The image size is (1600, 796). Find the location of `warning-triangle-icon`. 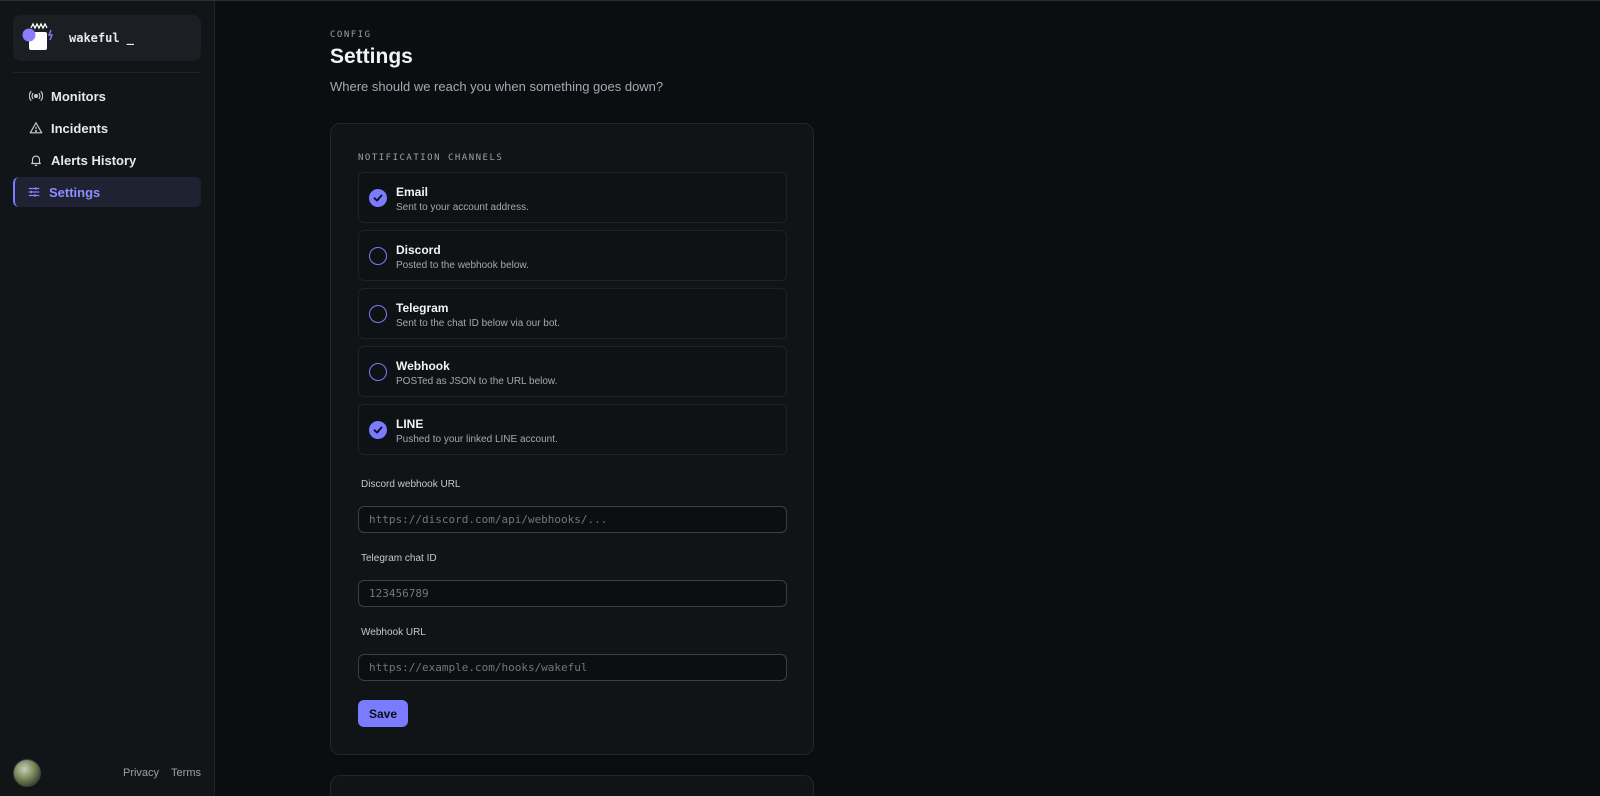

warning-triangle-icon is located at coordinates (36, 128).